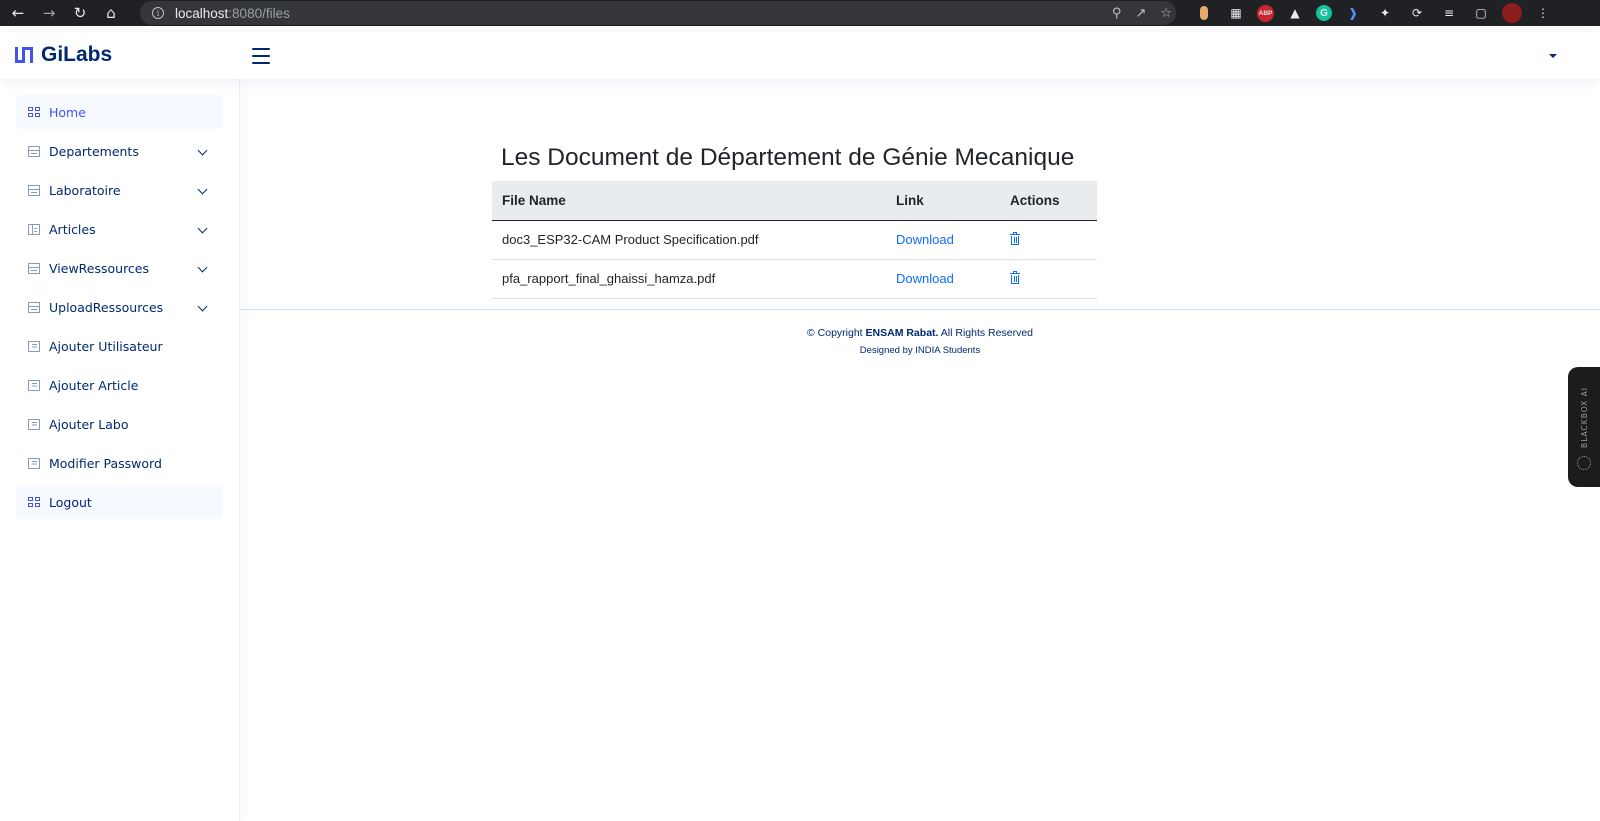  I want to click on column-header-actions: Actions, so click(1048, 201).